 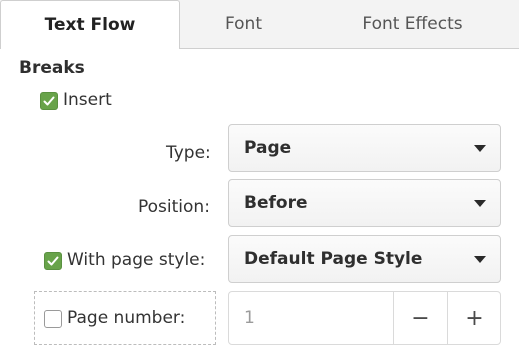 What do you see at coordinates (249, 318) in the screenshot?
I see `page-number-input: 1` at bounding box center [249, 318].